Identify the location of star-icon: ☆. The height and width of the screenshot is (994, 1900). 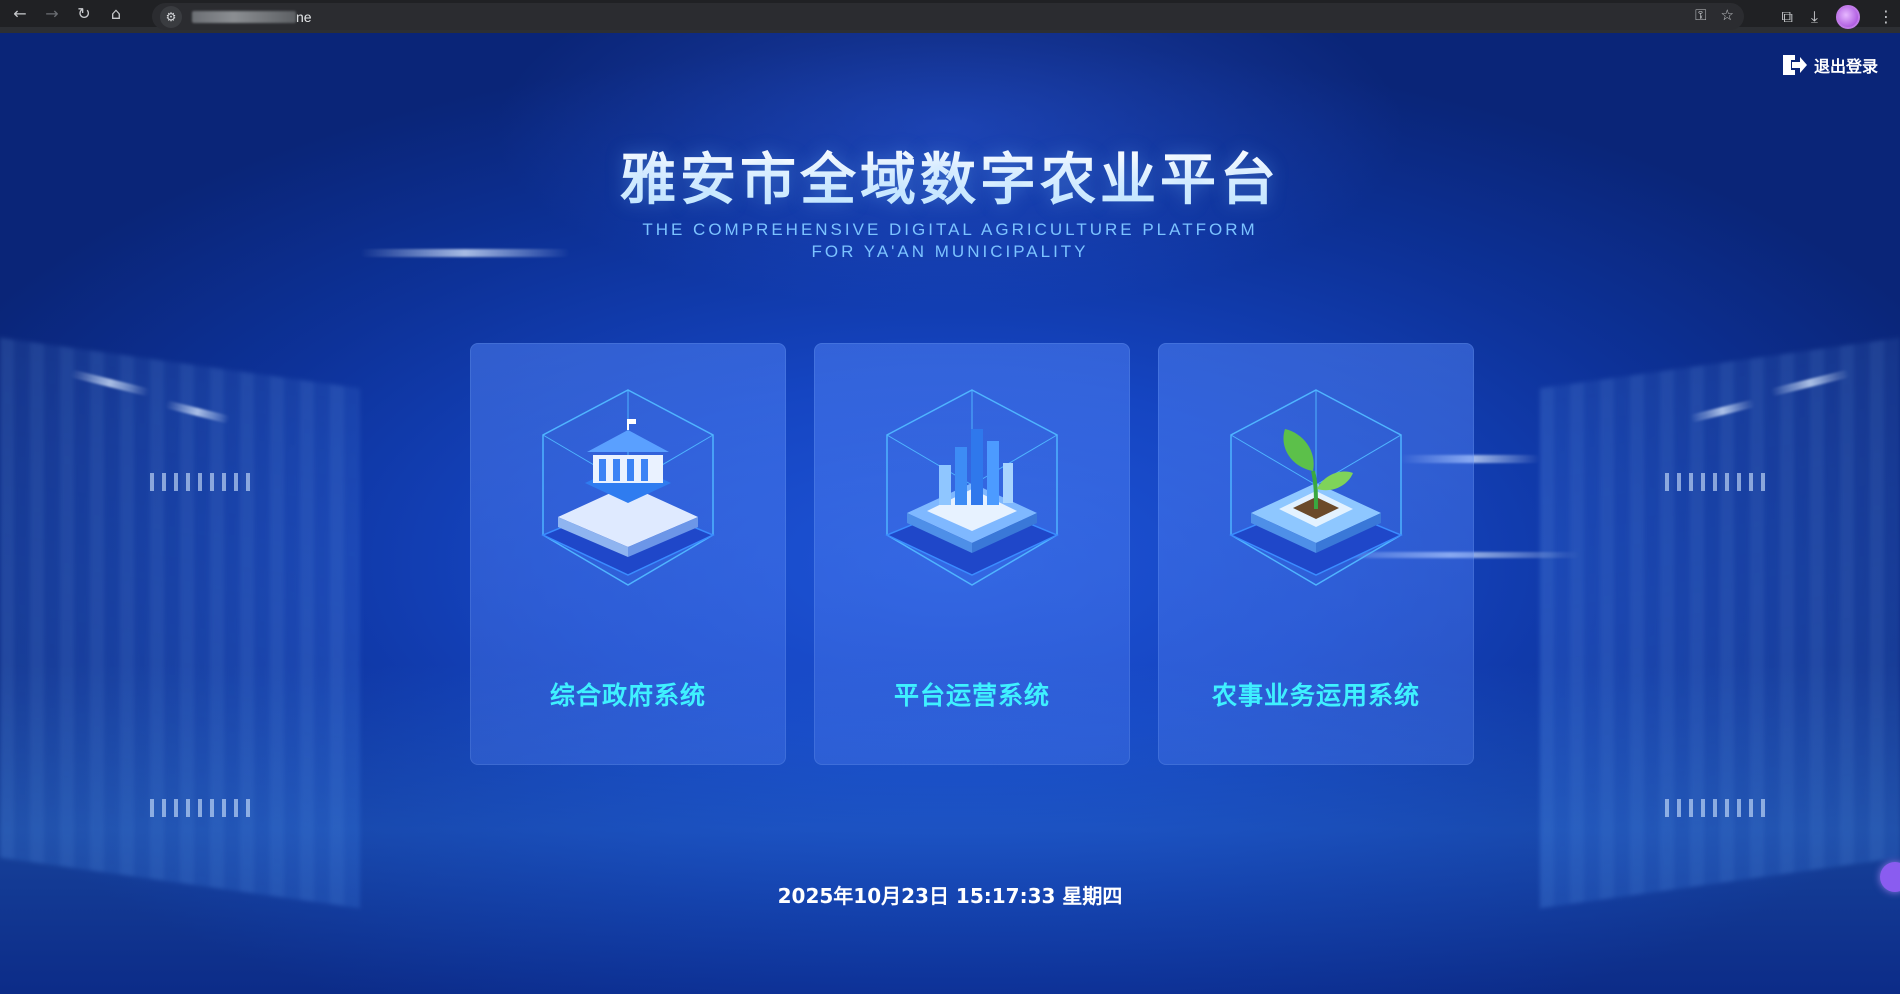
(1727, 15).